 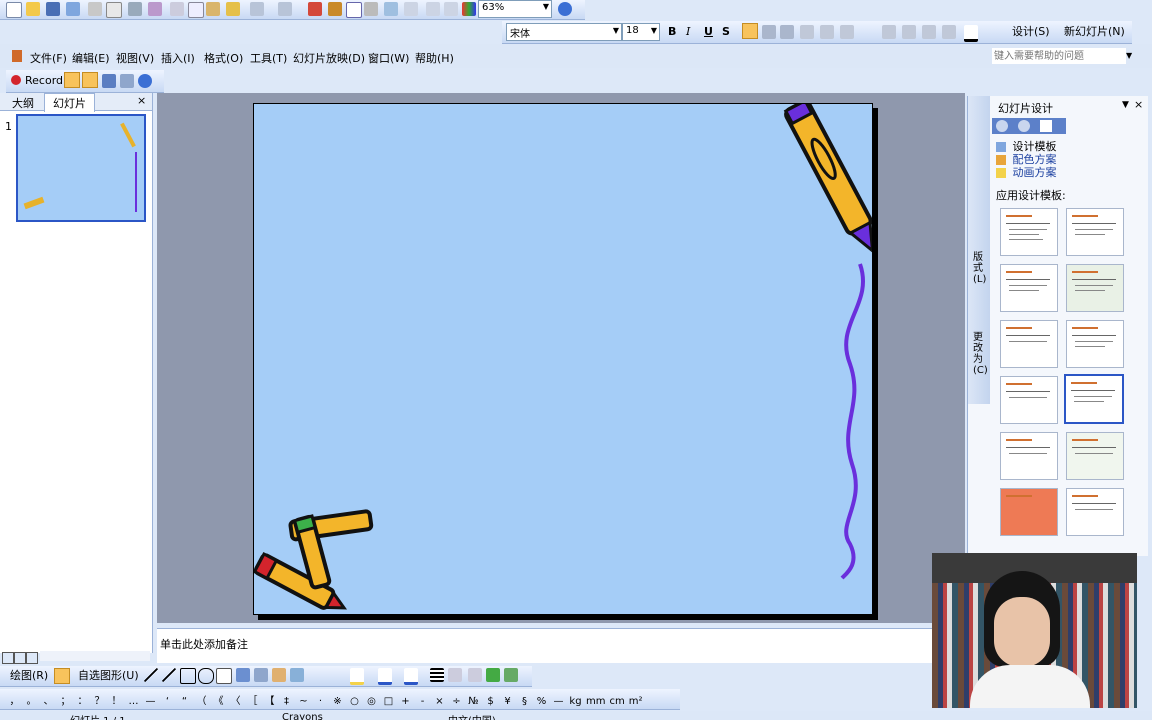 I want to click on symbol-button: 【, so click(x=269, y=699).